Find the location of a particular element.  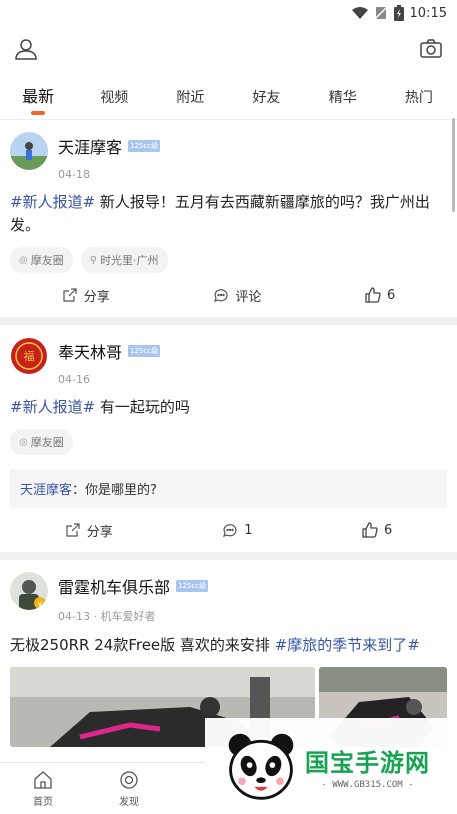

watermark: 国宝手游网 - WWW.GB315.COM - is located at coordinates (331, 766).